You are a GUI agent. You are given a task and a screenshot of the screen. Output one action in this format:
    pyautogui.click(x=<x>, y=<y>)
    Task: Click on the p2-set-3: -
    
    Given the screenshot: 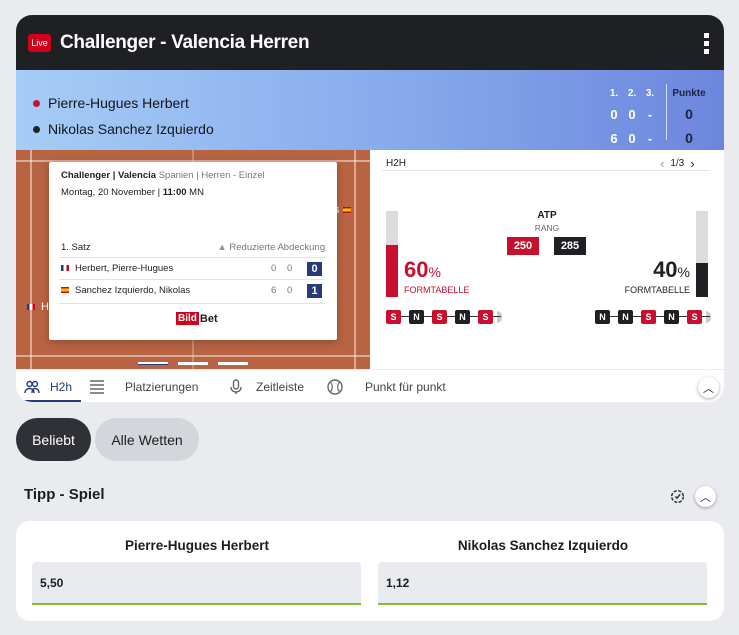 What is the action you would take?
    pyautogui.click(x=650, y=138)
    